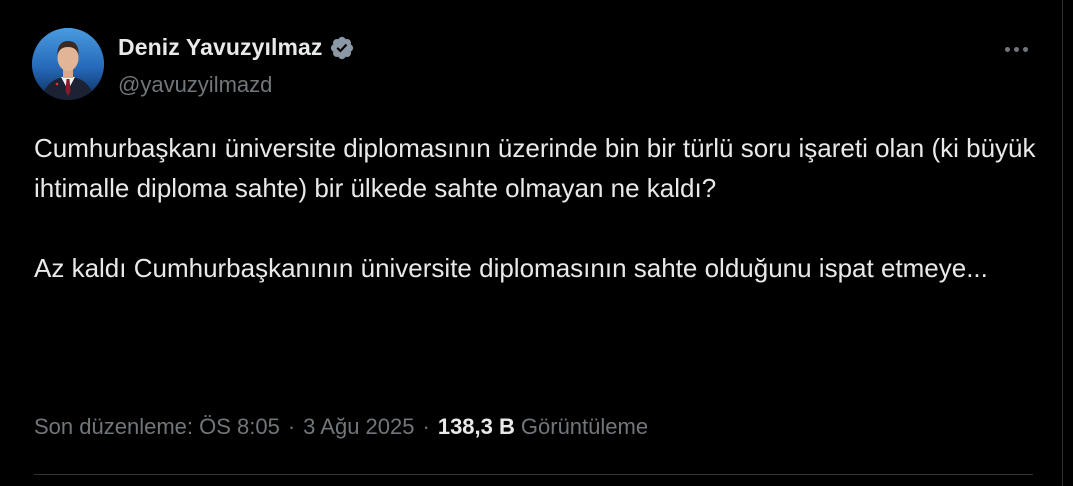 This screenshot has height=486, width=1073. I want to click on more-options-button, so click(1016, 49).